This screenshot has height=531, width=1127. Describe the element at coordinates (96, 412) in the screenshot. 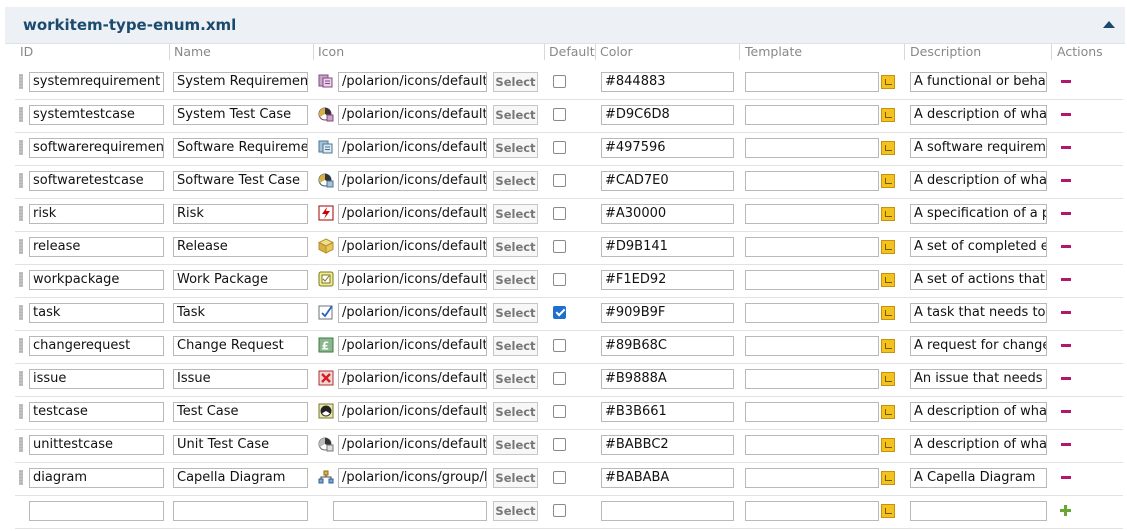

I see `id-field: testcase` at that location.